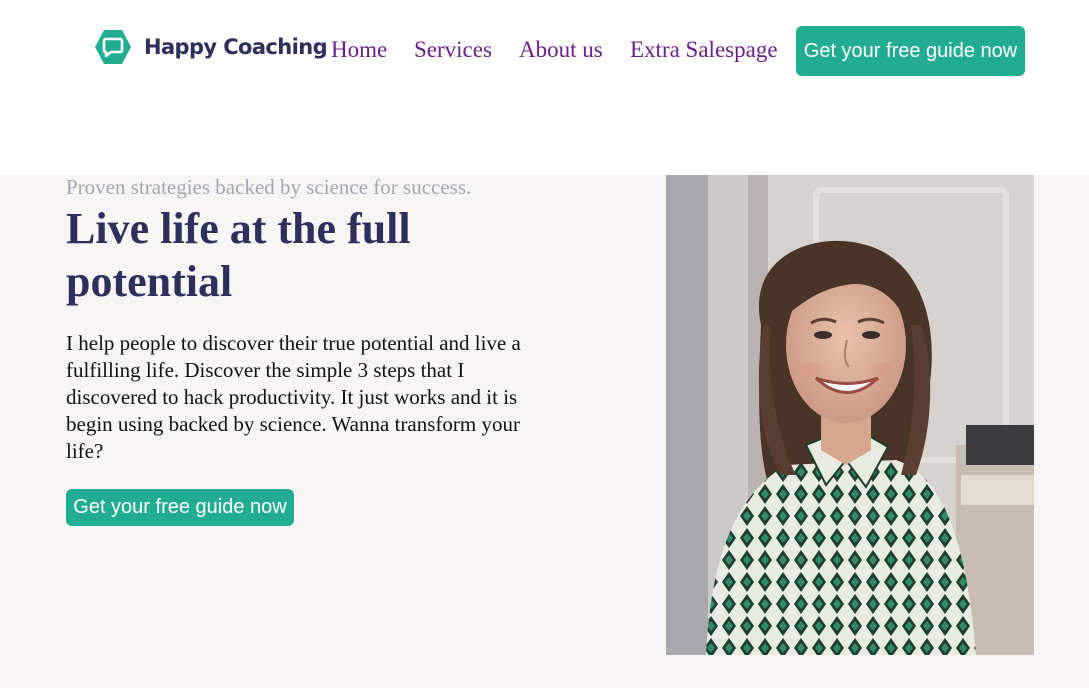 Image resolution: width=1089 pixels, height=688 pixels. I want to click on nav-services: Services, so click(453, 50).